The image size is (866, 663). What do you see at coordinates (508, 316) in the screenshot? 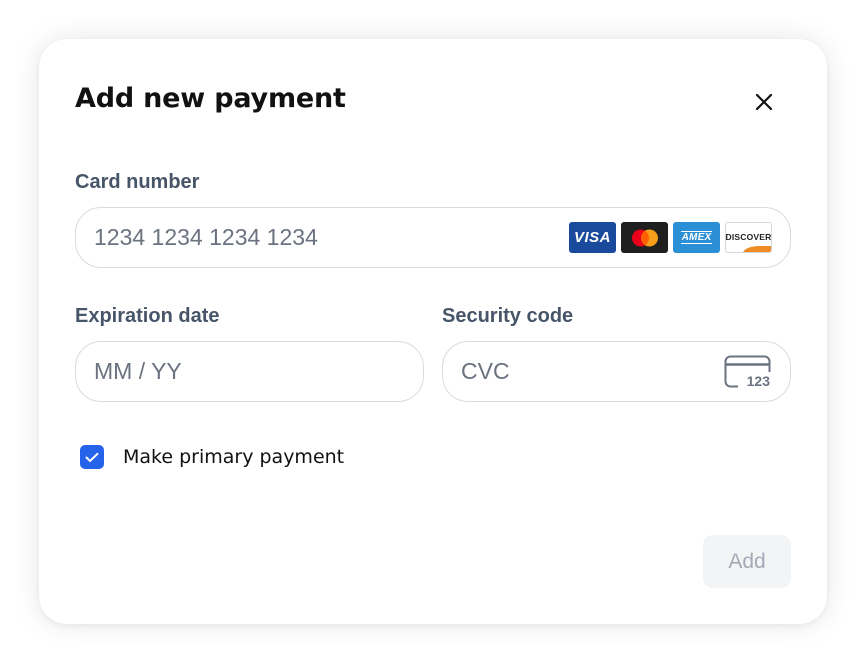
I see `security-code-label: Security code` at bounding box center [508, 316].